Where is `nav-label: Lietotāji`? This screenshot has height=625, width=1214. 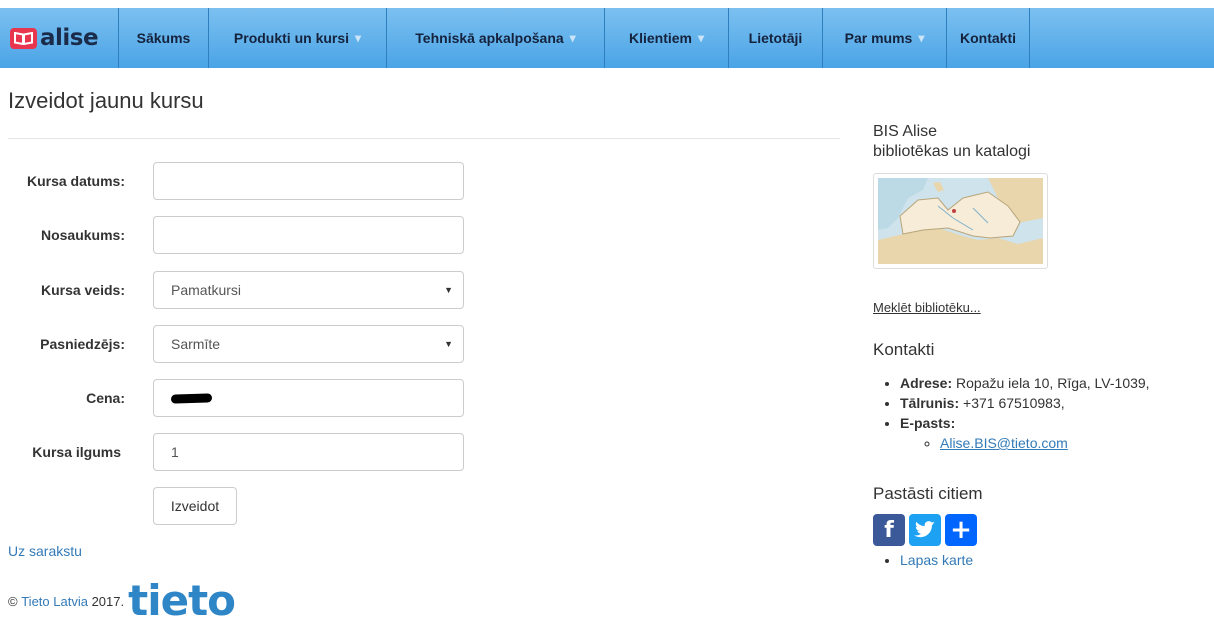 nav-label: Lietotāji is located at coordinates (775, 38).